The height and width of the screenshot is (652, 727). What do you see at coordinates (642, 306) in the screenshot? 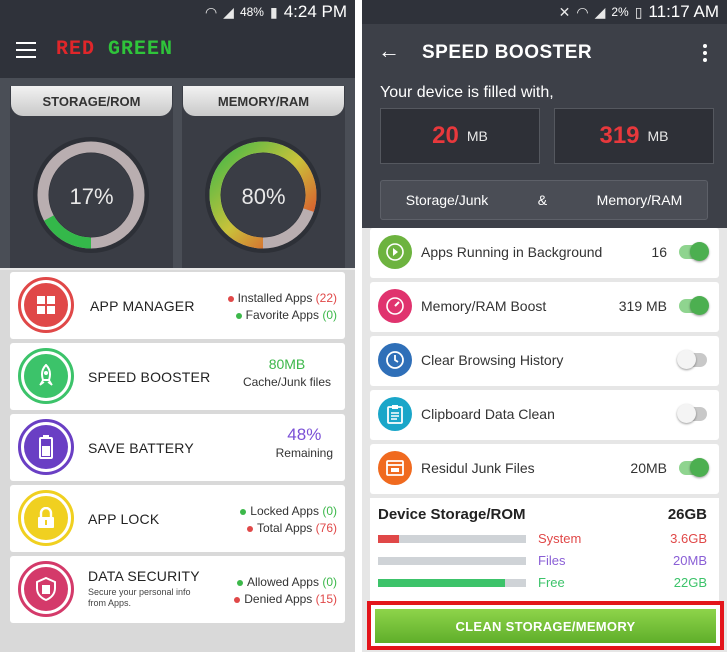
I see `option-value: 319 MB` at bounding box center [642, 306].